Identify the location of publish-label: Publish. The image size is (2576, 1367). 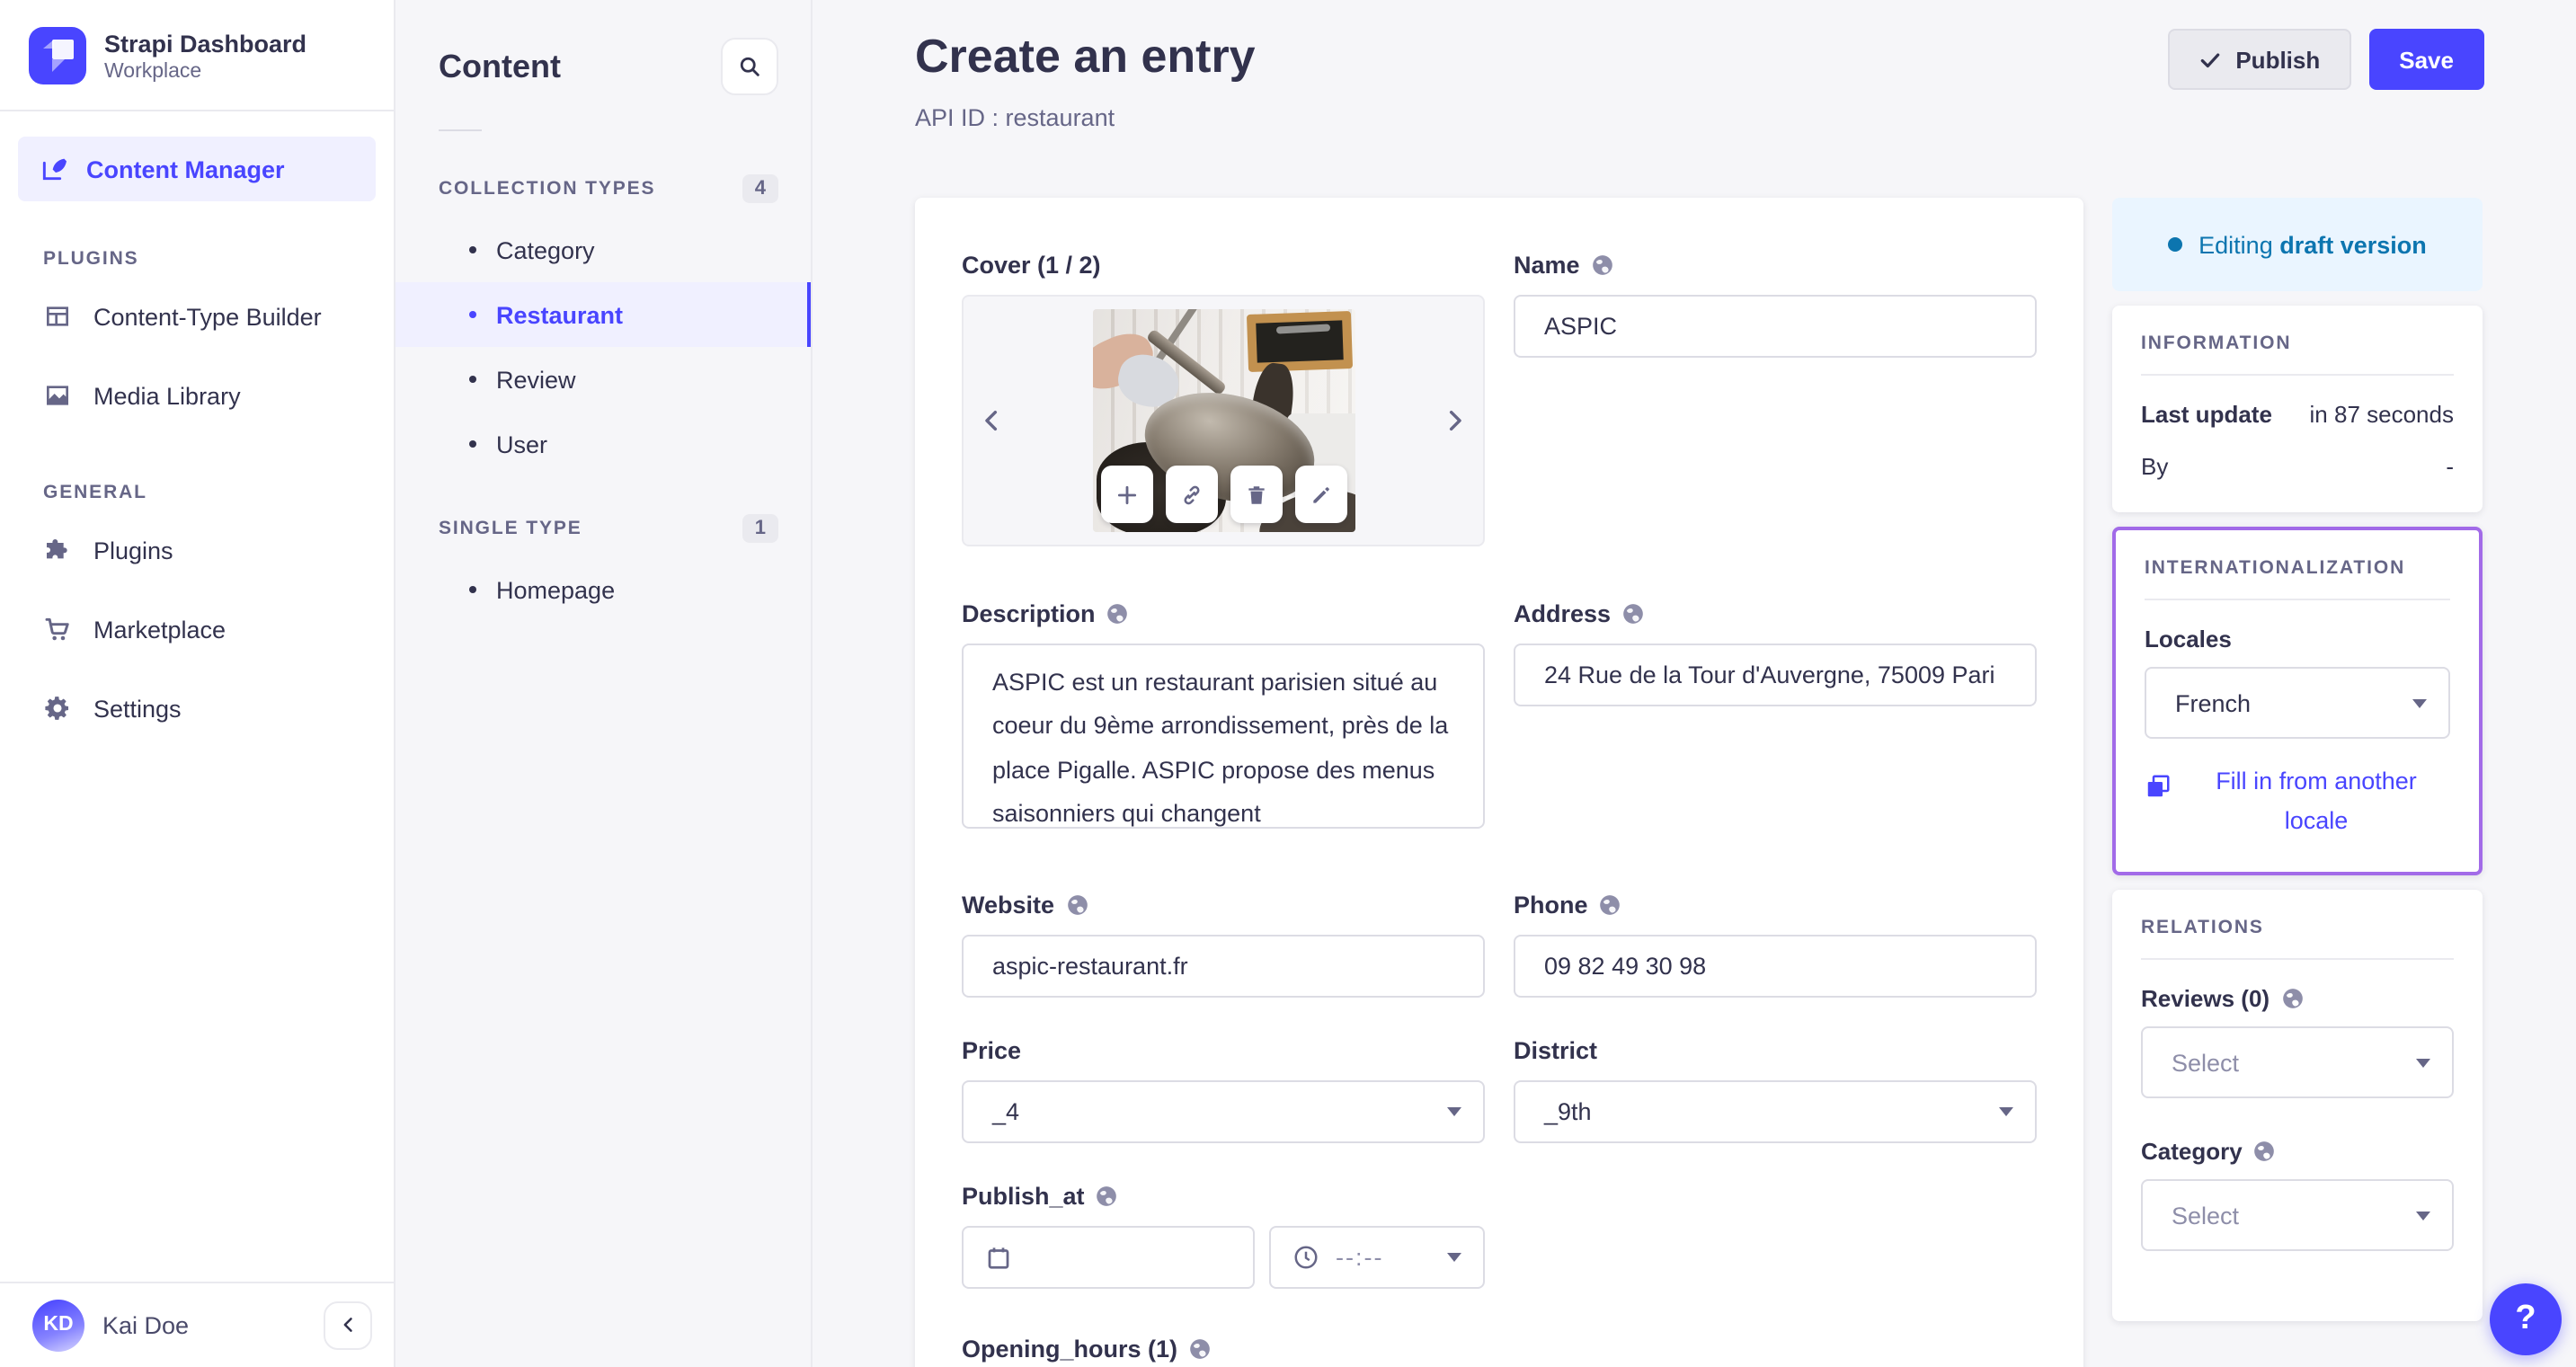
(2278, 60).